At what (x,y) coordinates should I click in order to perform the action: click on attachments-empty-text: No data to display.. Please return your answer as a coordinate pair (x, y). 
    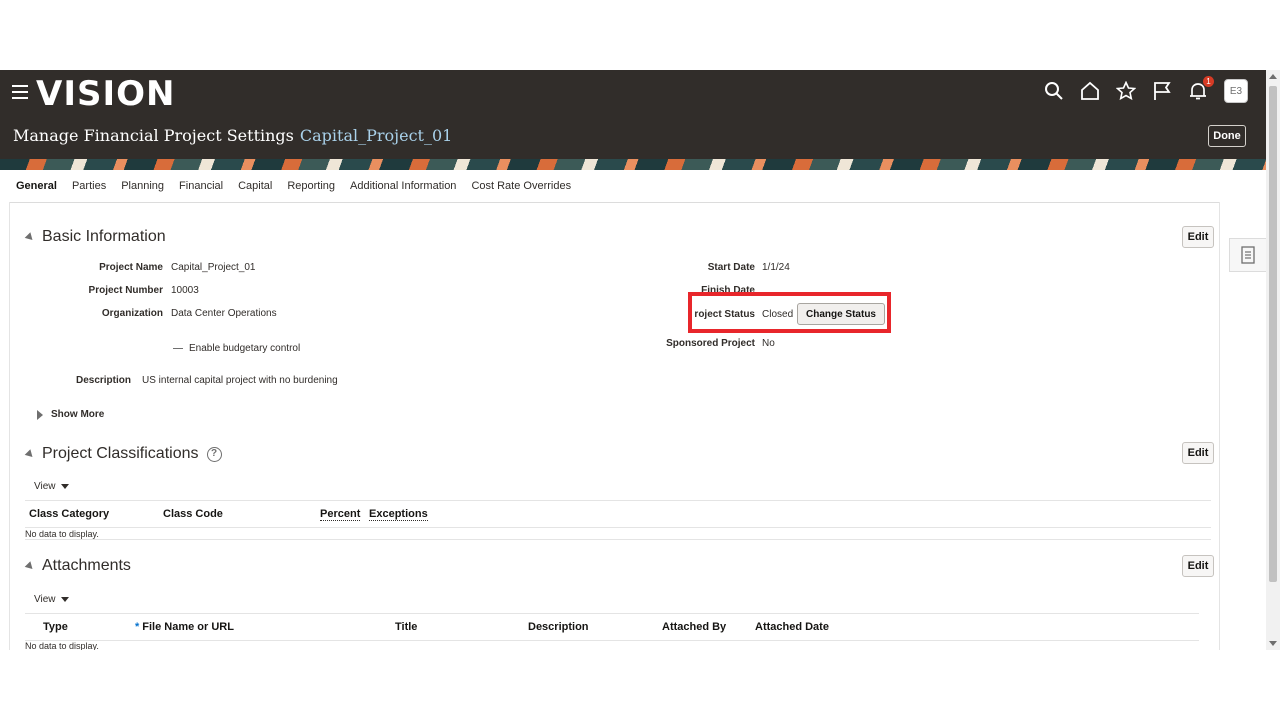
    Looking at the image, I should click on (62, 645).